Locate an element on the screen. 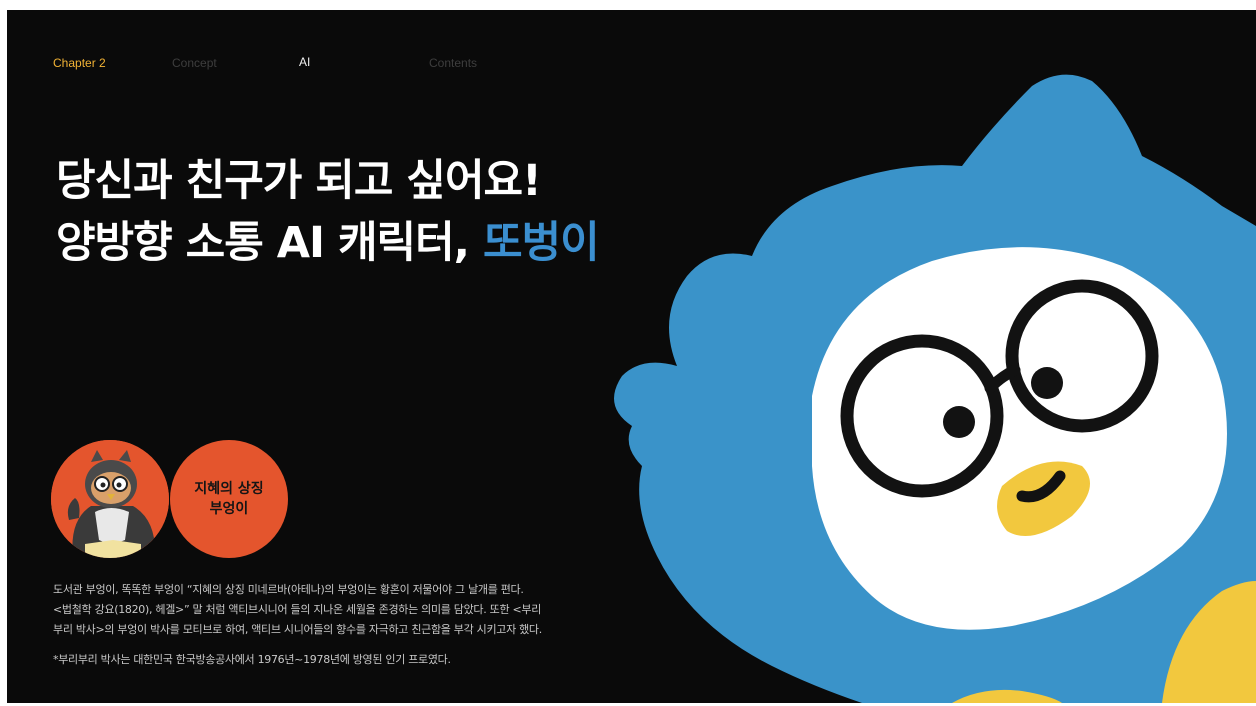 The width and height of the screenshot is (1256, 706). headline-line2-prefix: 양방향 소통 AI 캐릭터, is located at coordinates (269, 243).